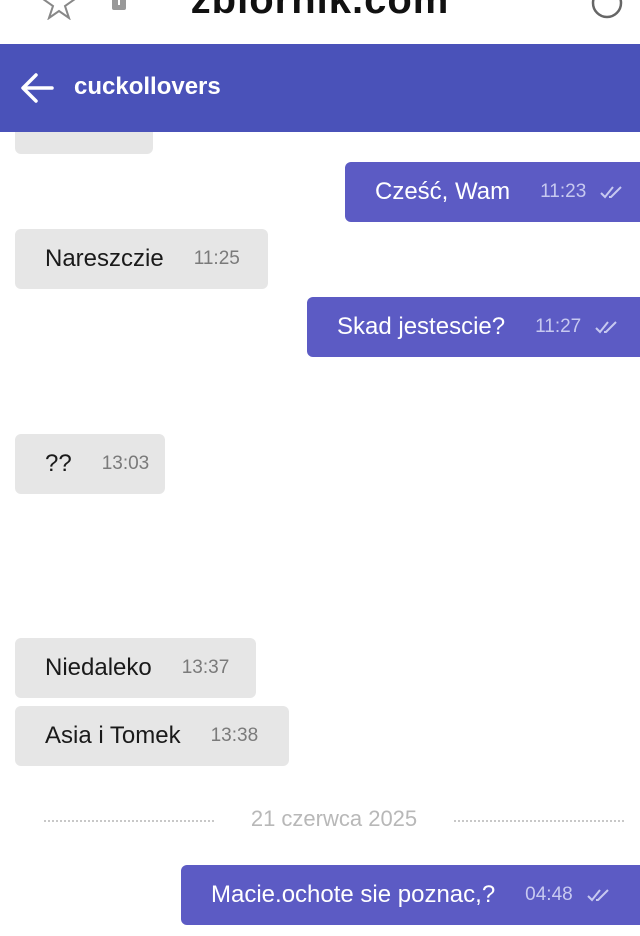  I want to click on date-separator-label: 21 czerwca 2025, so click(334, 818).